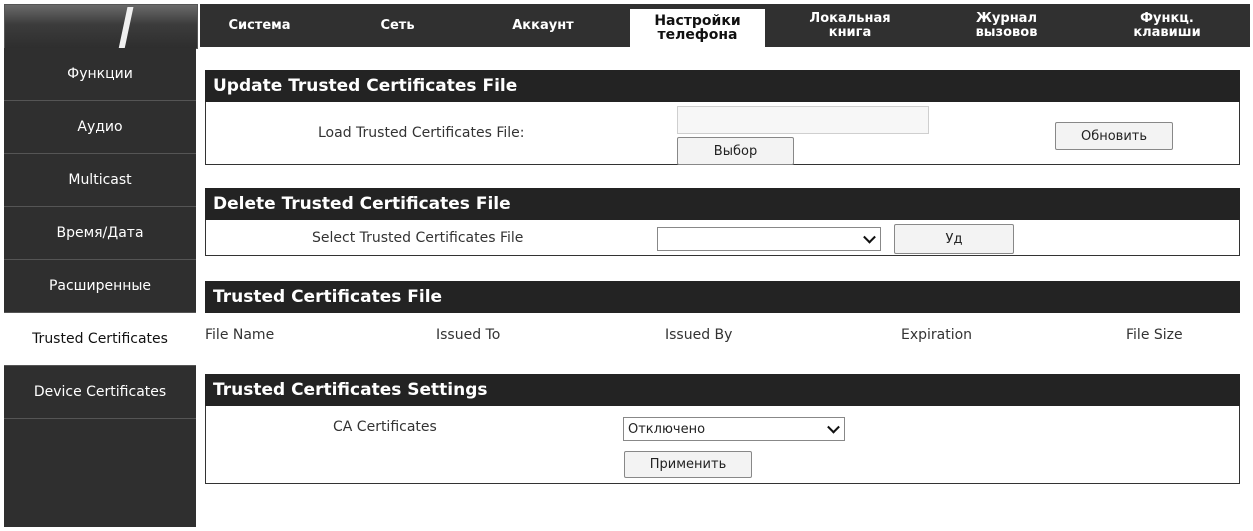  Describe the element at coordinates (954, 239) in the screenshot. I see `delete-button: Уд` at that location.